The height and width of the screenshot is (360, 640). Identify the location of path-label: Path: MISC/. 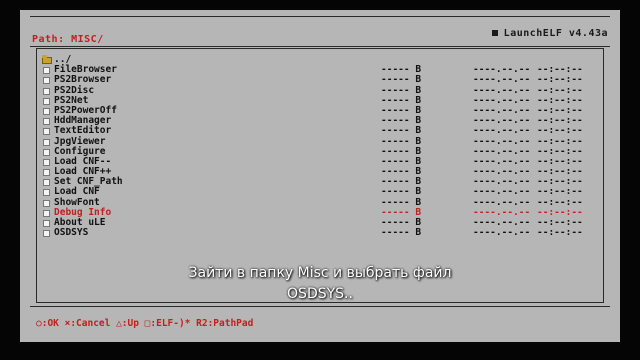
(68, 39).